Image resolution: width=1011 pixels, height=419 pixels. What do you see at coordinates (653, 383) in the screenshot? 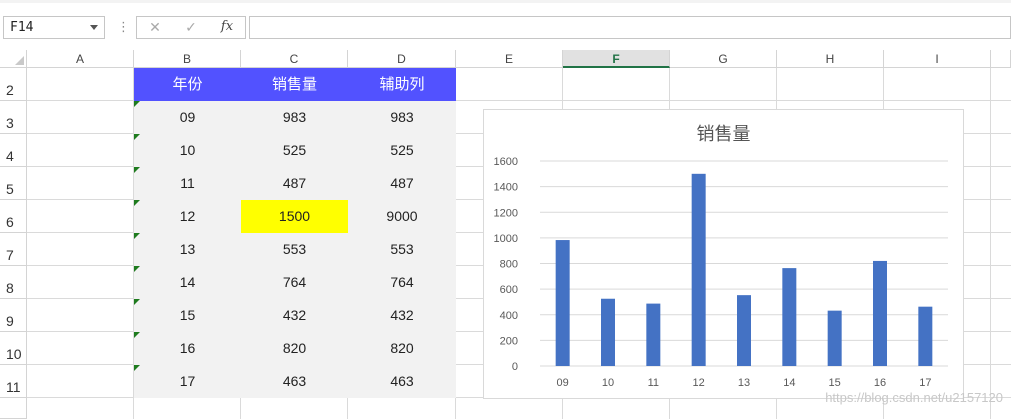
I see `x-tick-label: 11` at bounding box center [653, 383].